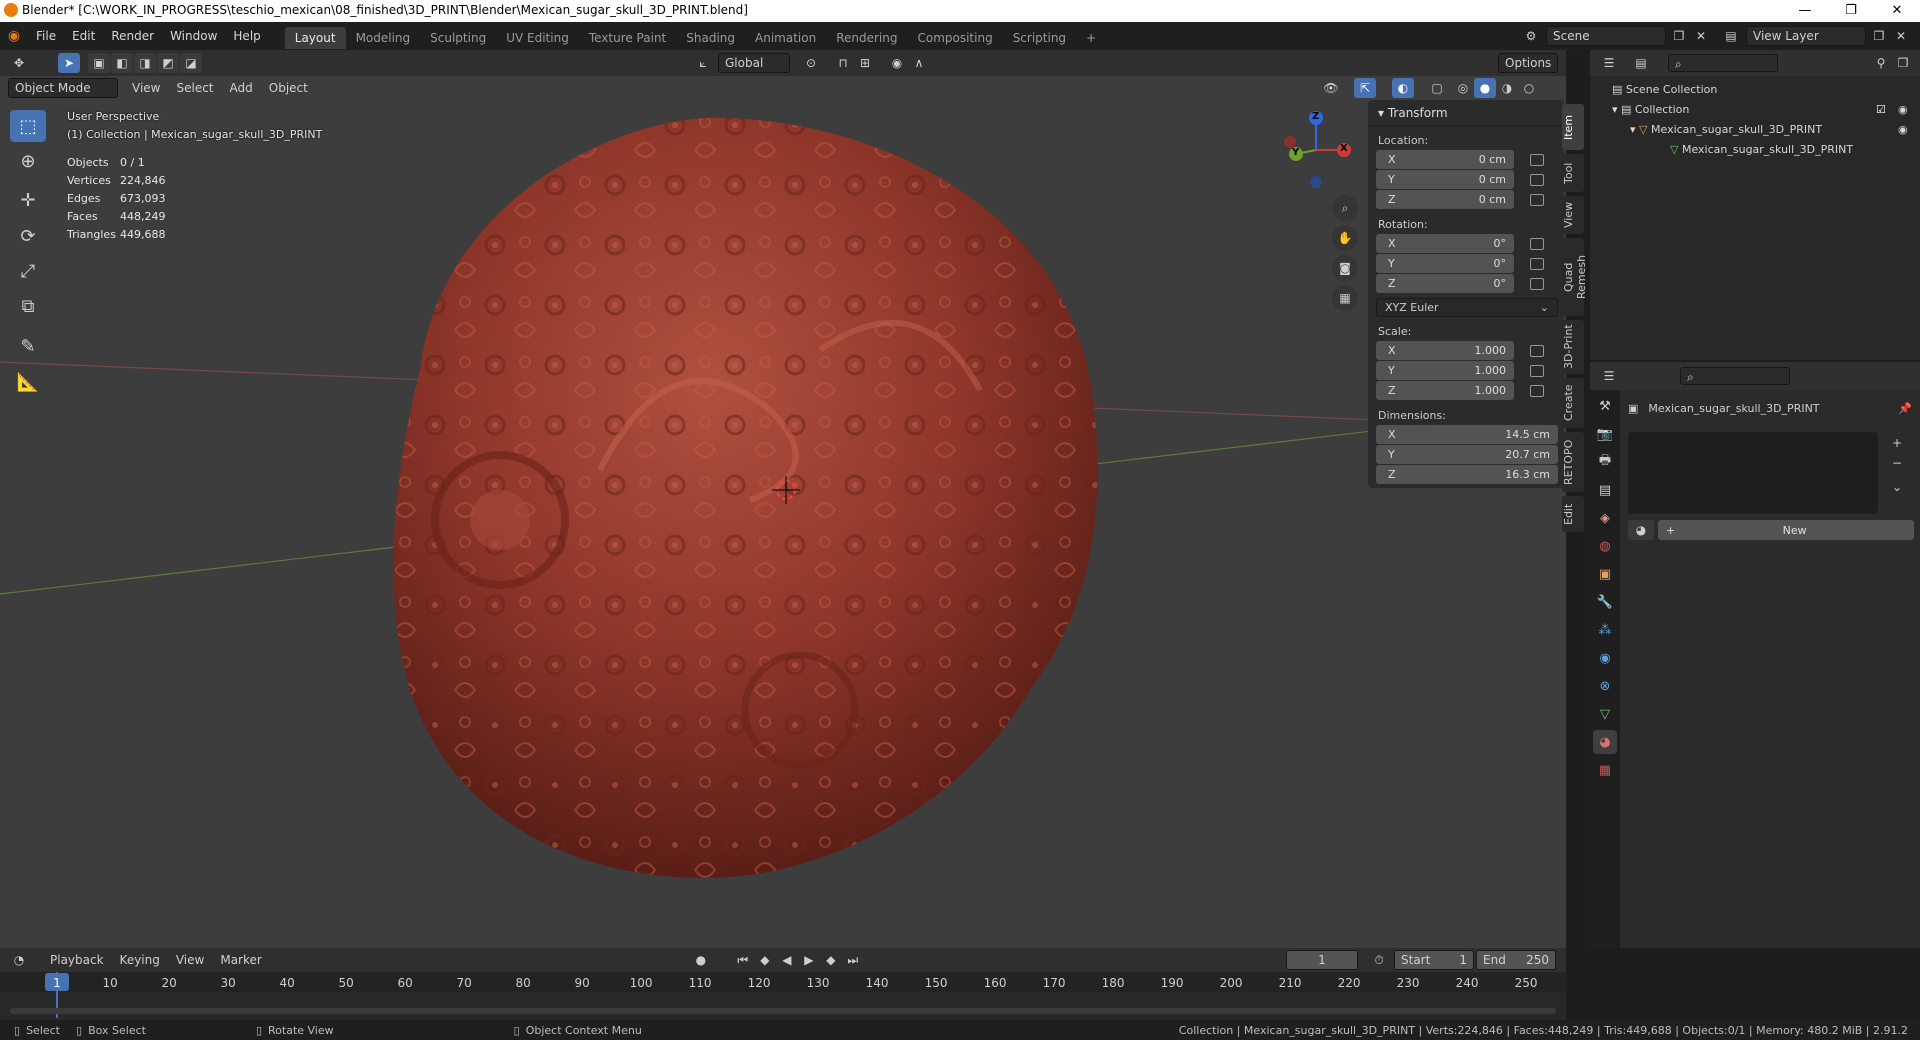  What do you see at coordinates (1605, 546) in the screenshot?
I see `world-properties-icon: ◍` at bounding box center [1605, 546].